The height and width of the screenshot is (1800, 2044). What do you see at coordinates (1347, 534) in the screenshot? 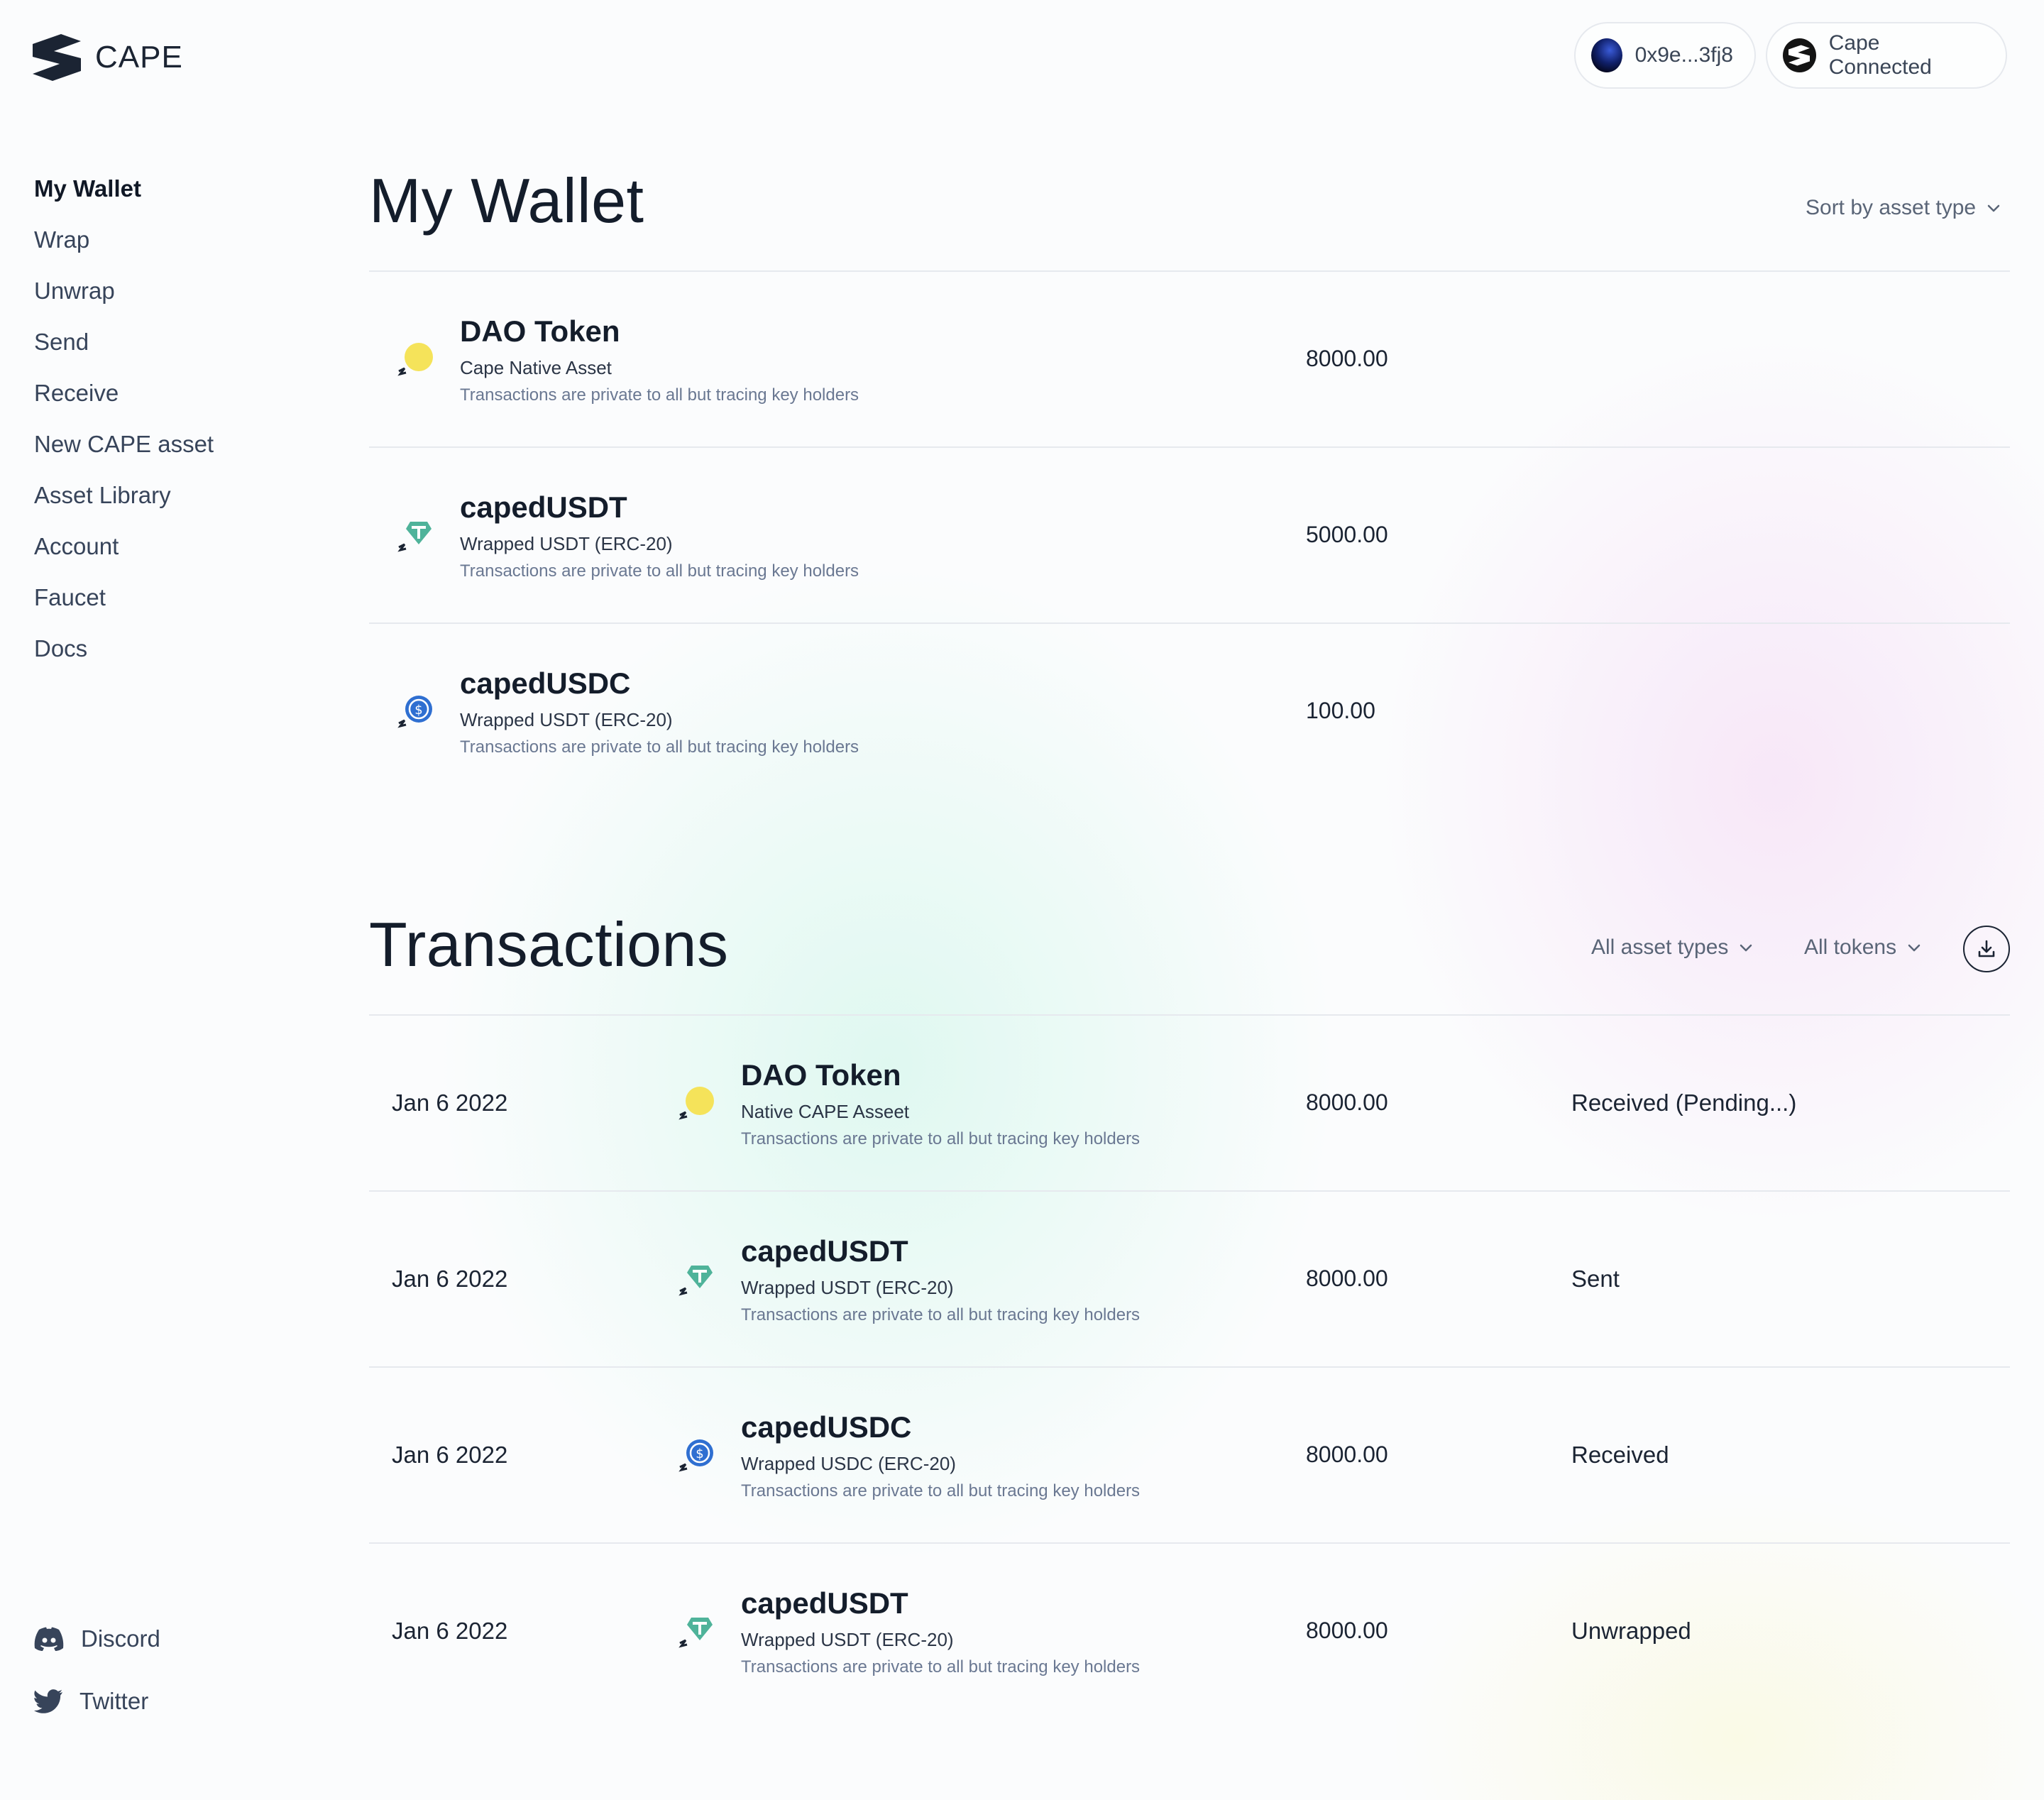
I see `asset-amount: 5000.00` at bounding box center [1347, 534].